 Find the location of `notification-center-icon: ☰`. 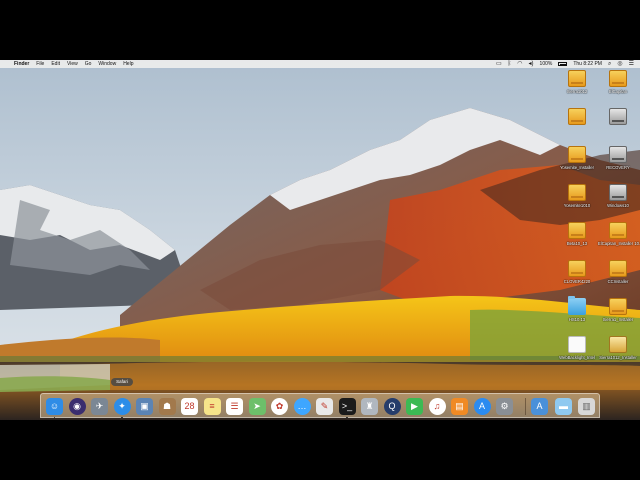

notification-center-icon: ☰ is located at coordinates (631, 64).